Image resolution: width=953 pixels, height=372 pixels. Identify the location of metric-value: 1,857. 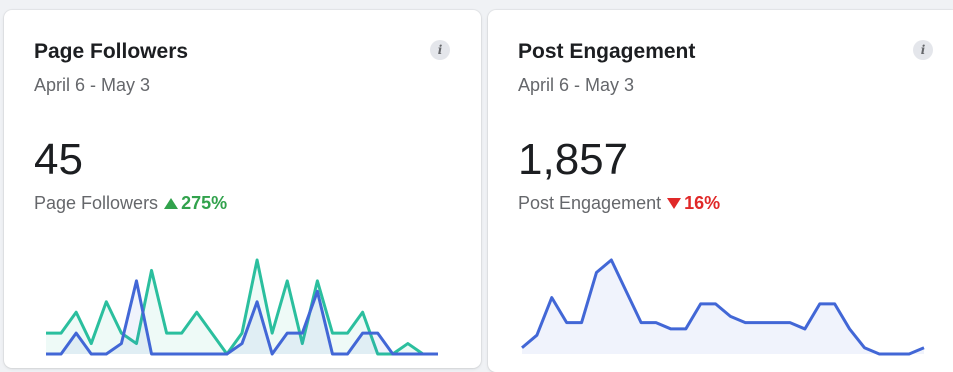
(573, 159).